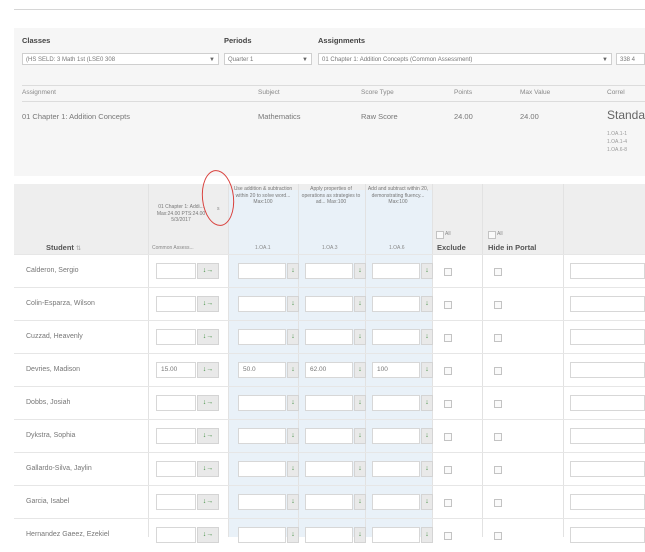 This screenshot has width=645, height=552. Describe the element at coordinates (47, 501) in the screenshot. I see `student-name: Garcia, Isabel` at that location.